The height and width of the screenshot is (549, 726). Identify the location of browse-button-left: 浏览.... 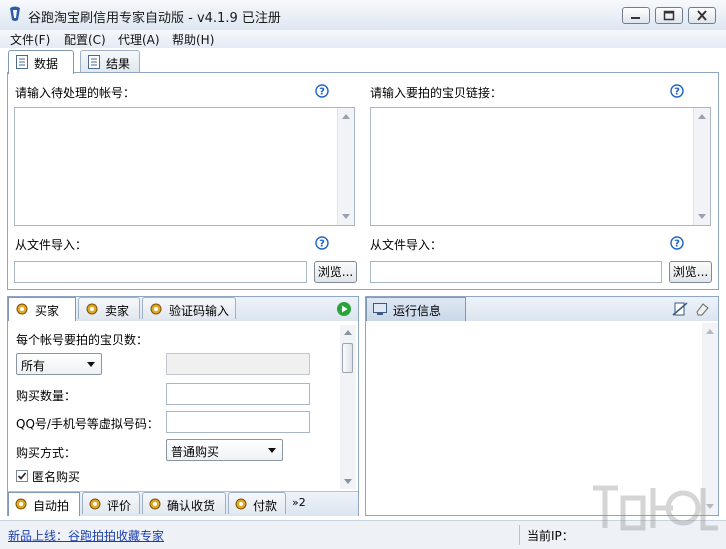
(335, 272).